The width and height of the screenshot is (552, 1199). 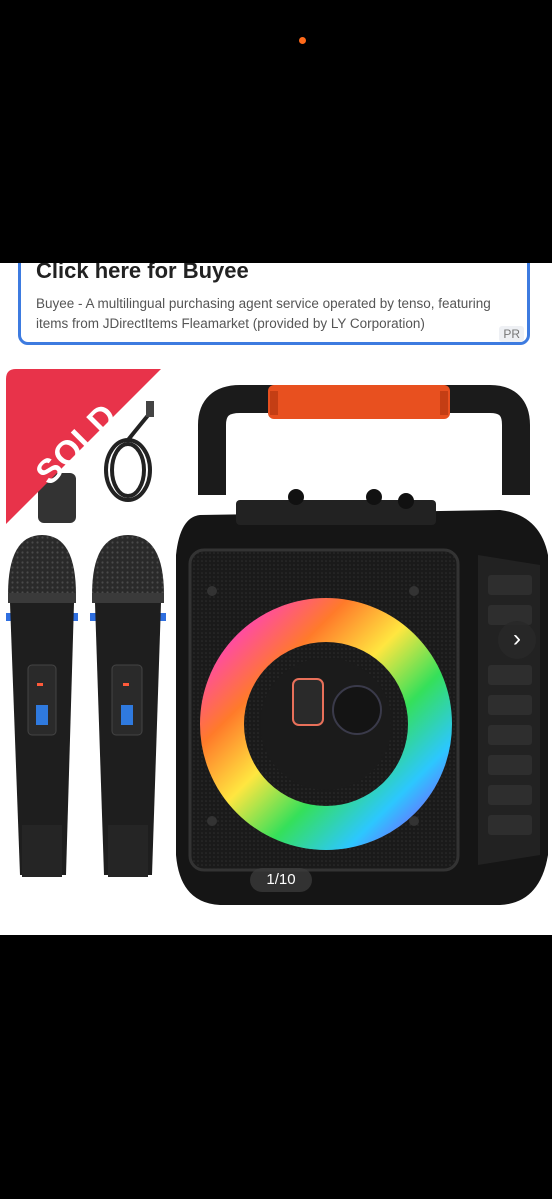 I want to click on next-image-button: ›, so click(x=517, y=640).